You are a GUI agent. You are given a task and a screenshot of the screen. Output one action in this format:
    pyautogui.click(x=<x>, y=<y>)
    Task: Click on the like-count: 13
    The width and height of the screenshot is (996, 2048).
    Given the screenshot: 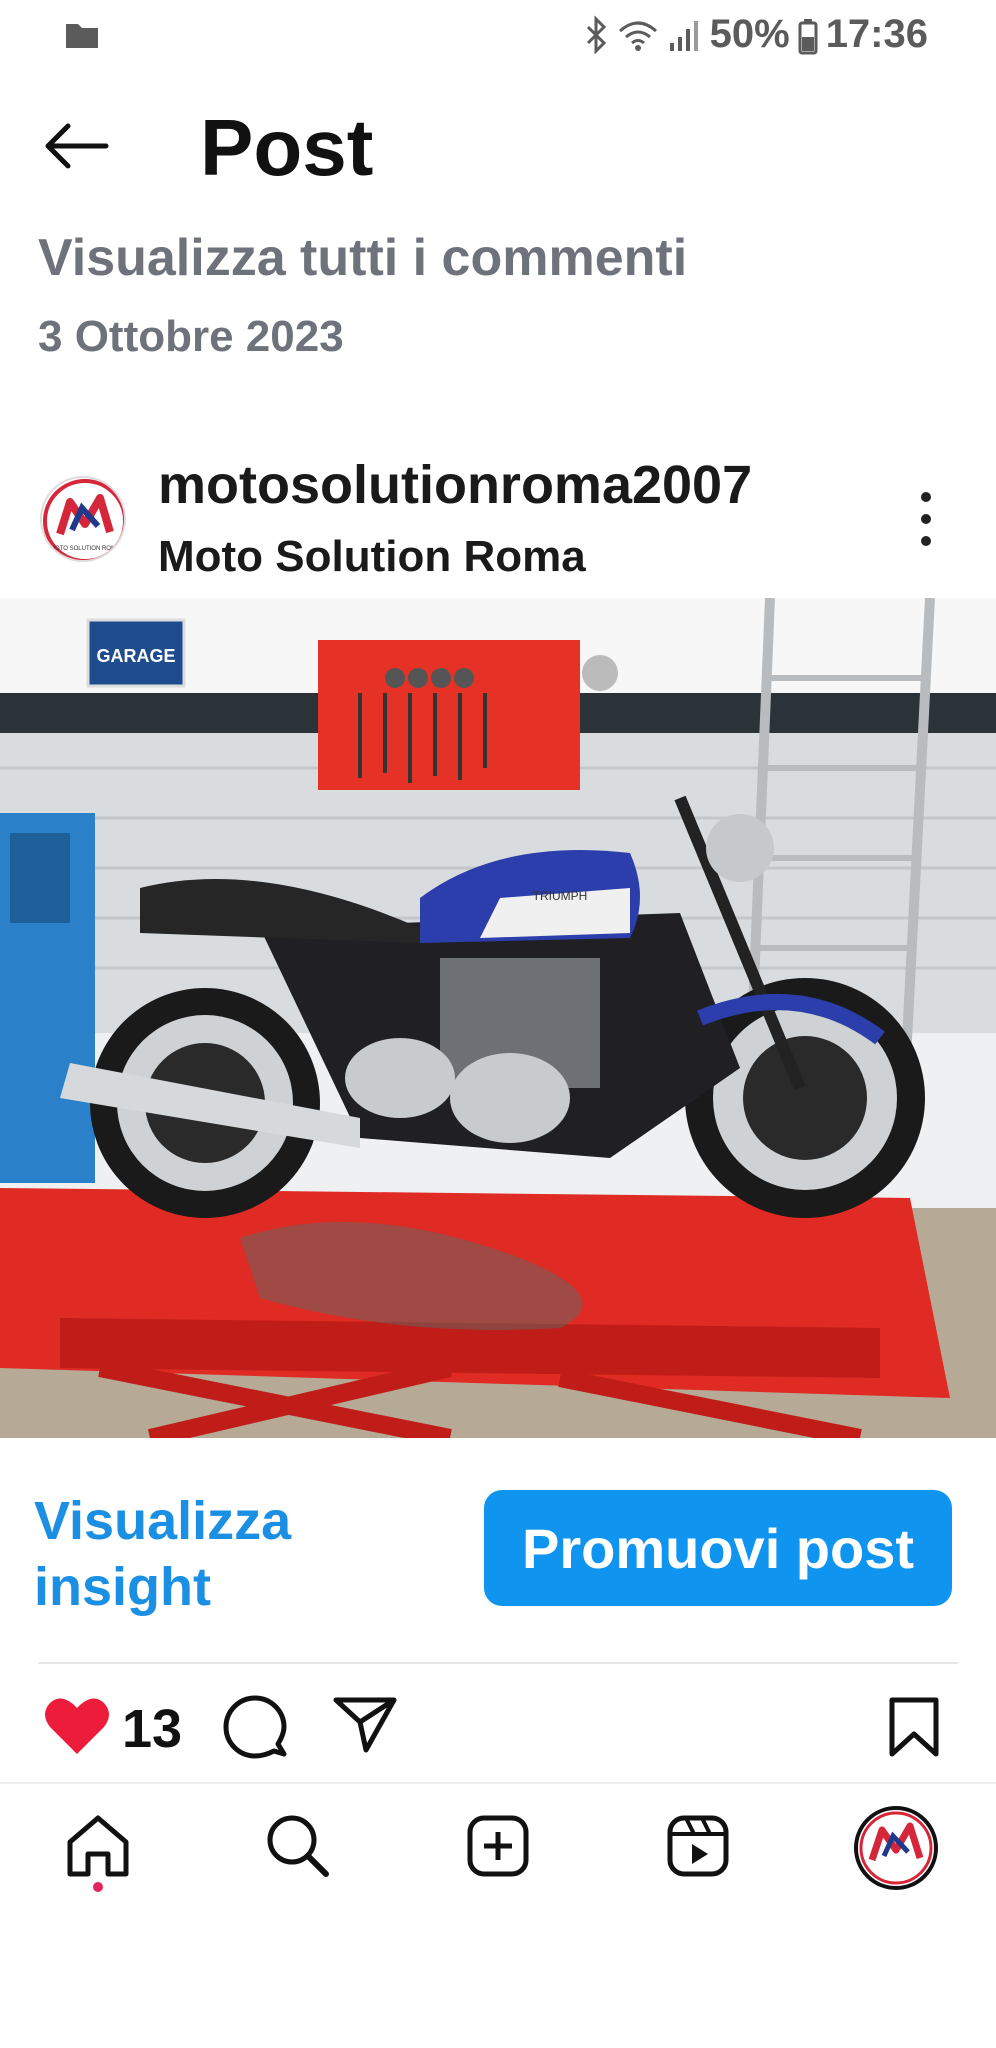 What is the action you would take?
    pyautogui.click(x=152, y=1729)
    